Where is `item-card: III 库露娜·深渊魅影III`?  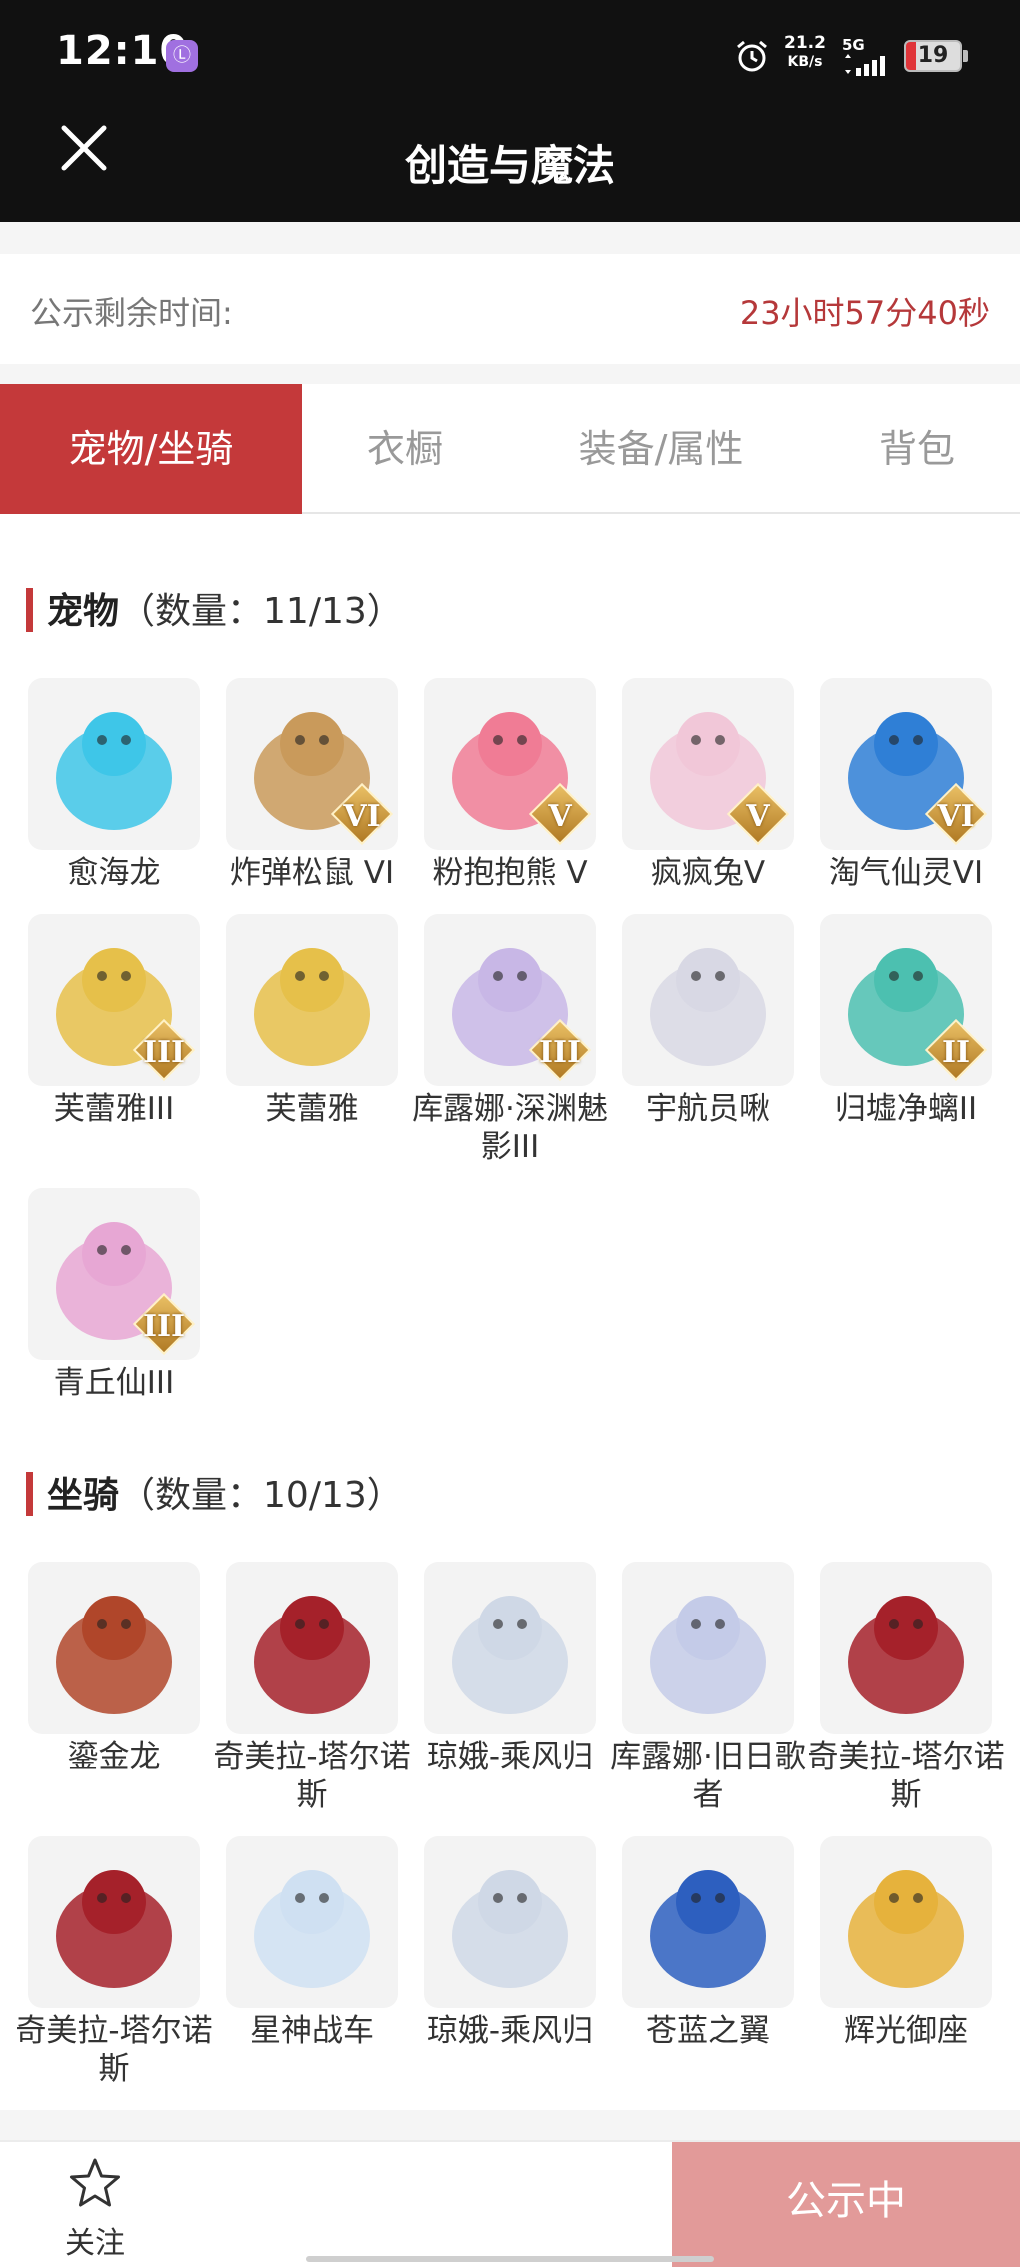 item-card: III 库露娜·深渊魅影III is located at coordinates (510, 1040).